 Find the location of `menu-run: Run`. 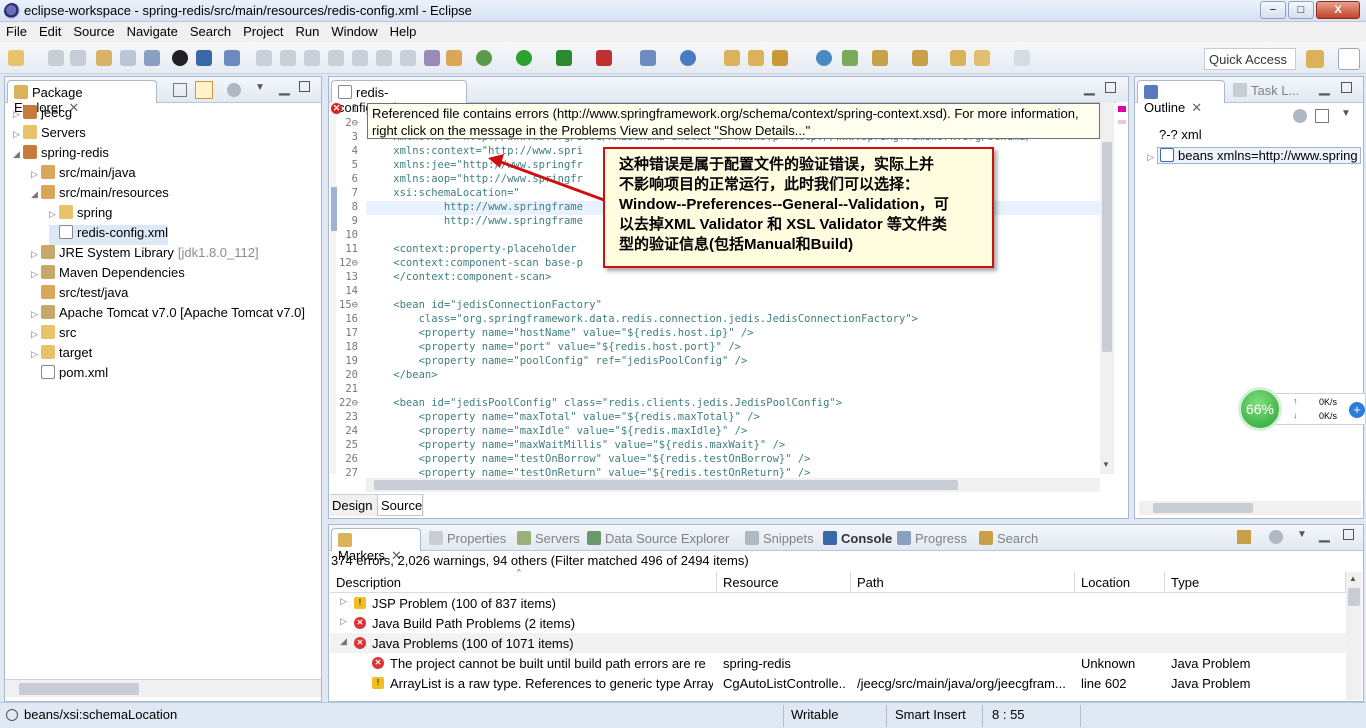

menu-run: Run is located at coordinates (308, 30).